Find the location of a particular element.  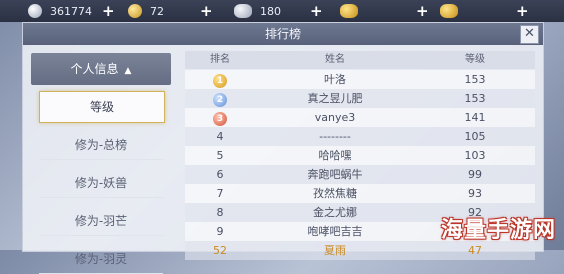

level-cell: 93 is located at coordinates (475, 193).